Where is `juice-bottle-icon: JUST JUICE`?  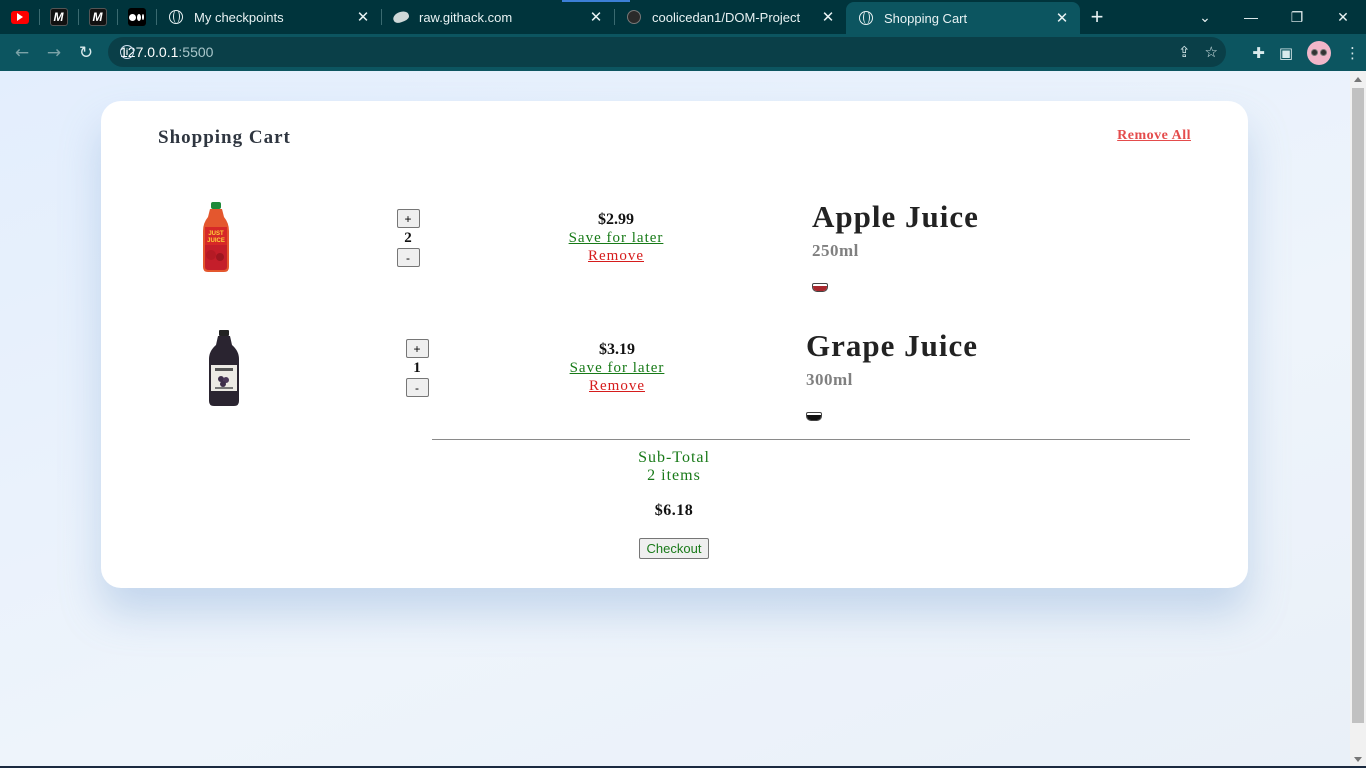
juice-bottle-icon: JUST JUICE is located at coordinates (216, 237).